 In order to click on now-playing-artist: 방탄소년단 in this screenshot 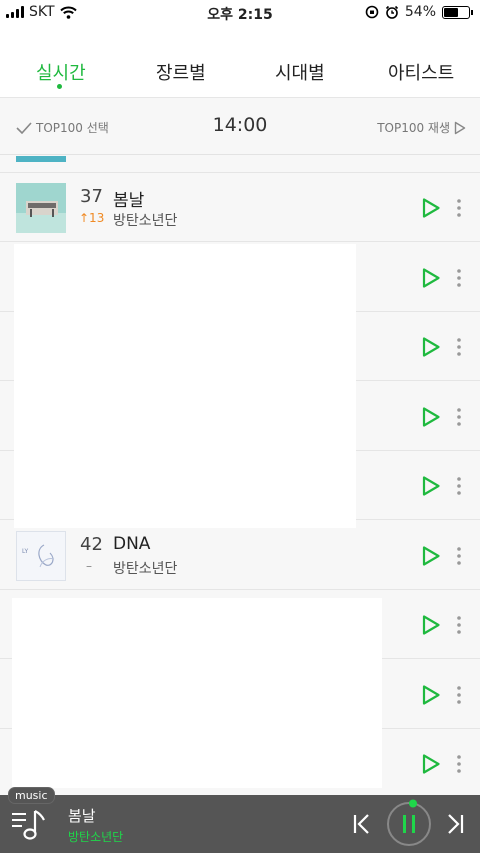, I will do `click(96, 837)`.